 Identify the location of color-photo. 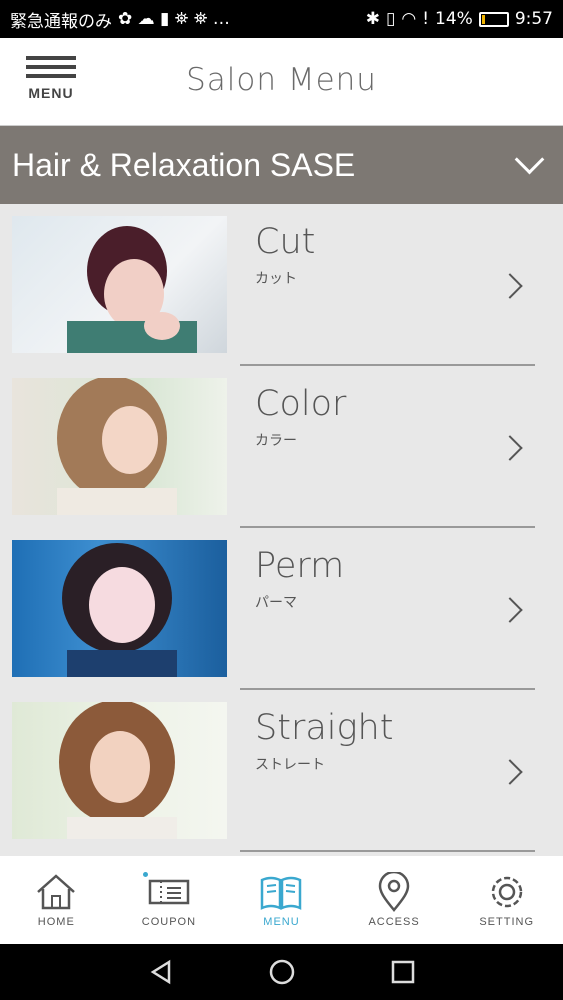
(119, 446).